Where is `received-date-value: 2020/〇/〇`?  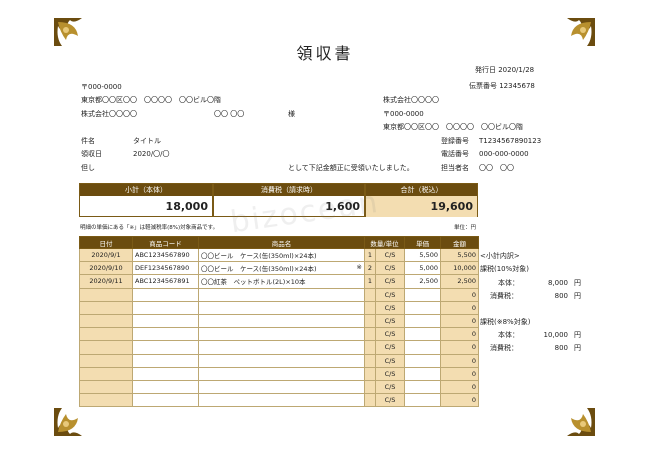
received-date-value: 2020/〇/〇 is located at coordinates (151, 154).